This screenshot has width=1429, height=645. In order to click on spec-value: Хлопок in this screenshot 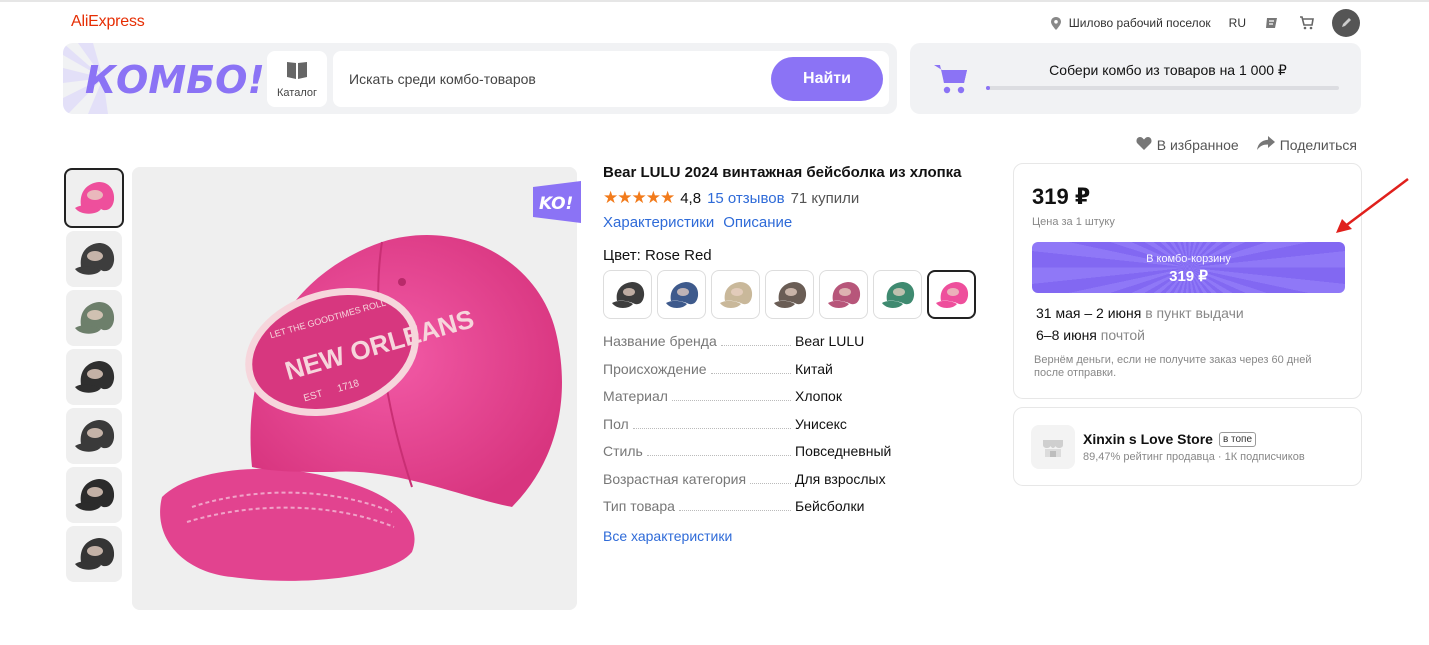, I will do `click(818, 396)`.